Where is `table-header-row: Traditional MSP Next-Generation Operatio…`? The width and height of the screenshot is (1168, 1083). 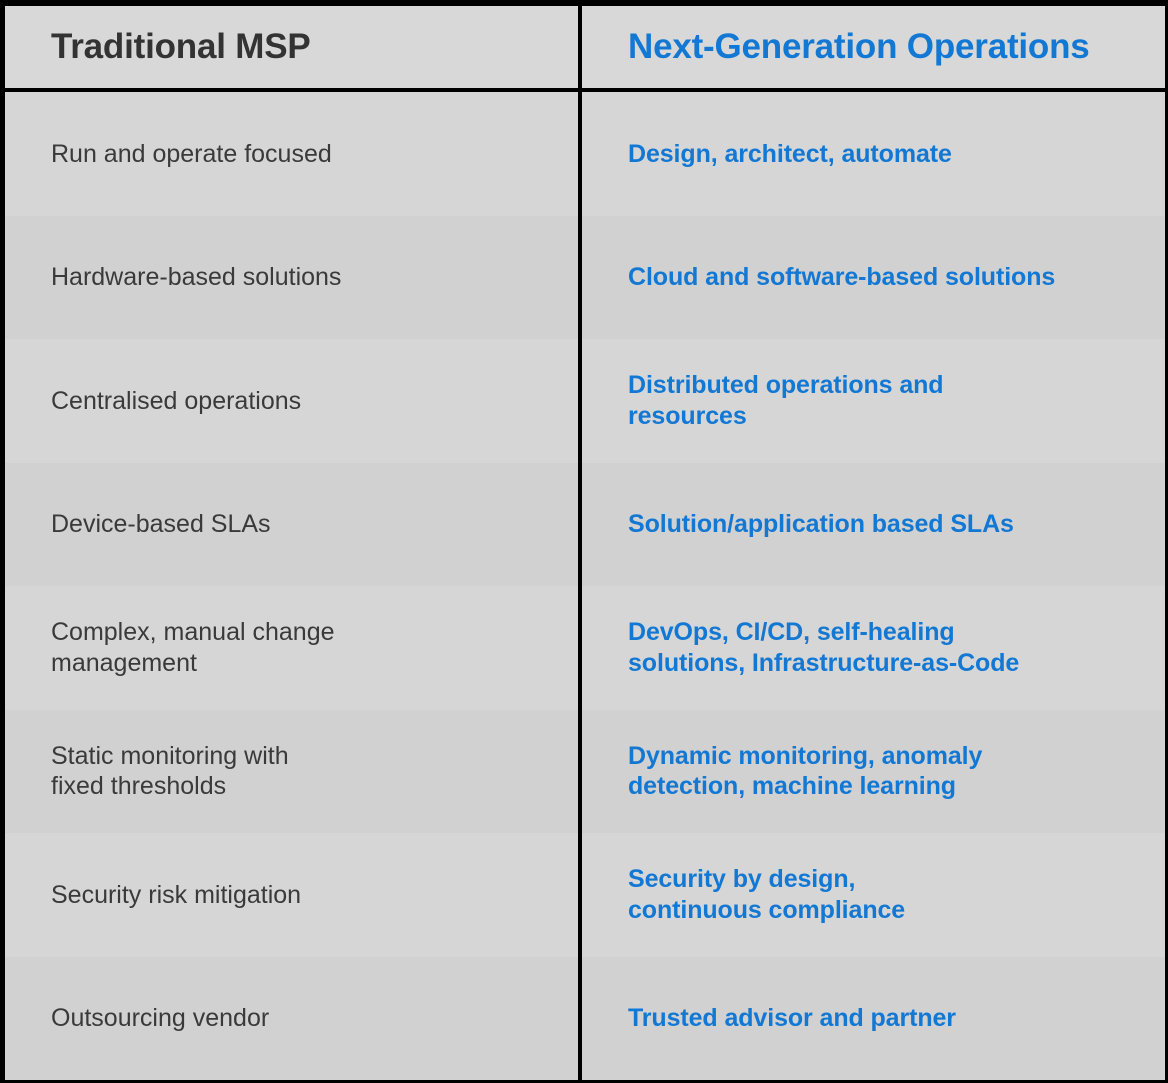 table-header-row: Traditional MSP Next-Generation Operatio… is located at coordinates (585, 49).